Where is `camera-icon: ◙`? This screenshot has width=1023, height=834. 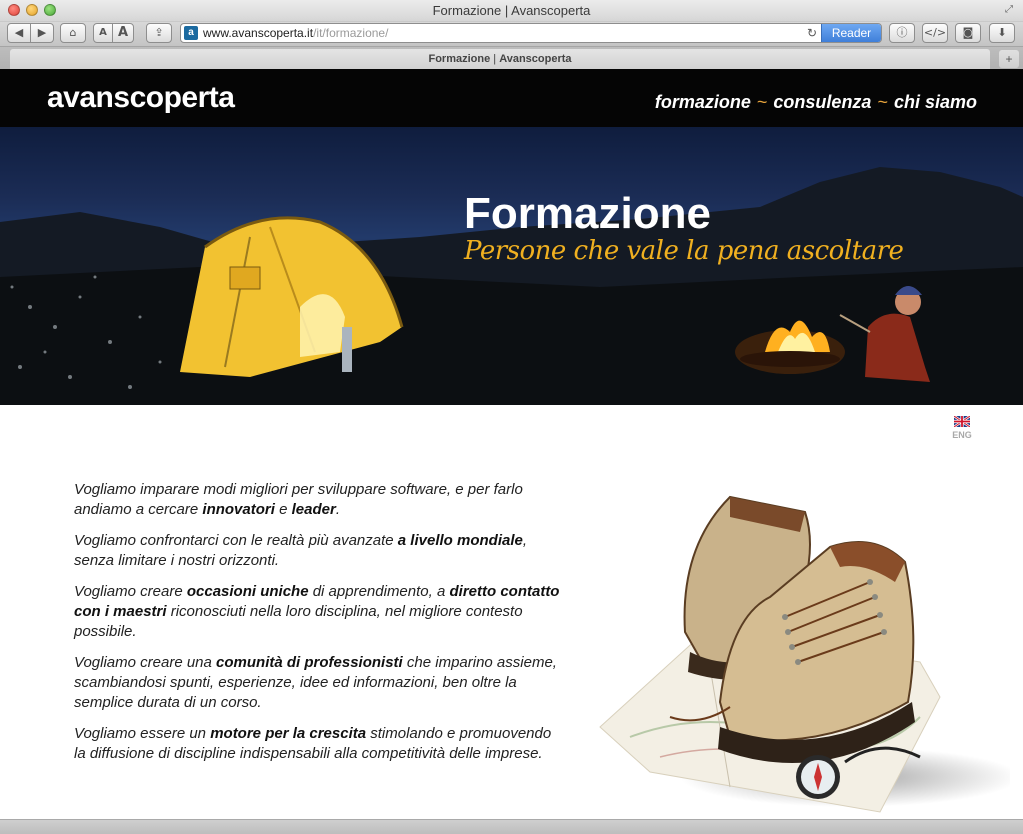
camera-icon: ◙ is located at coordinates (968, 32).